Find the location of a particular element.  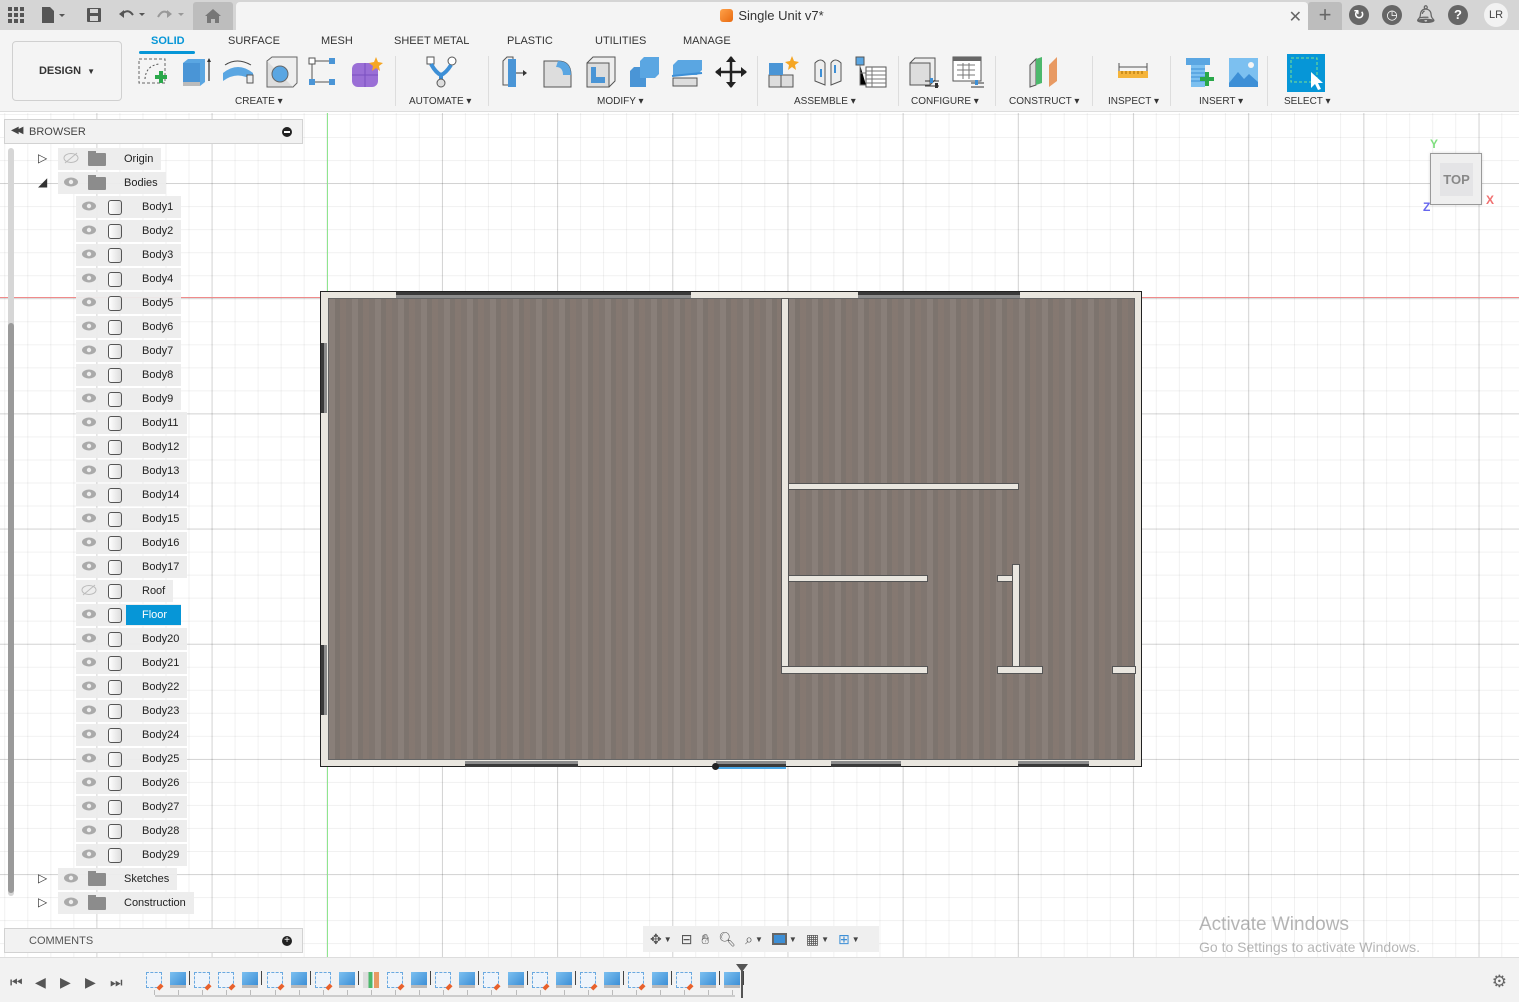

select-menu: SELECT ▾ is located at coordinates (1307, 101).